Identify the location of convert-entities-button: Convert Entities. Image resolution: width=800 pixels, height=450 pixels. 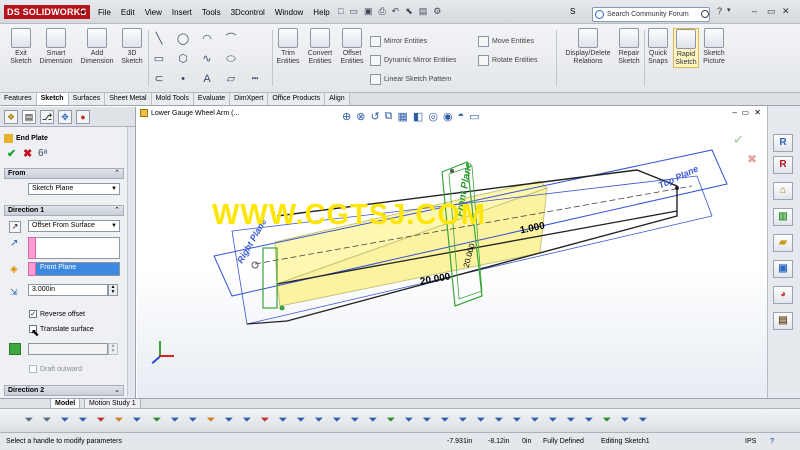
(320, 47).